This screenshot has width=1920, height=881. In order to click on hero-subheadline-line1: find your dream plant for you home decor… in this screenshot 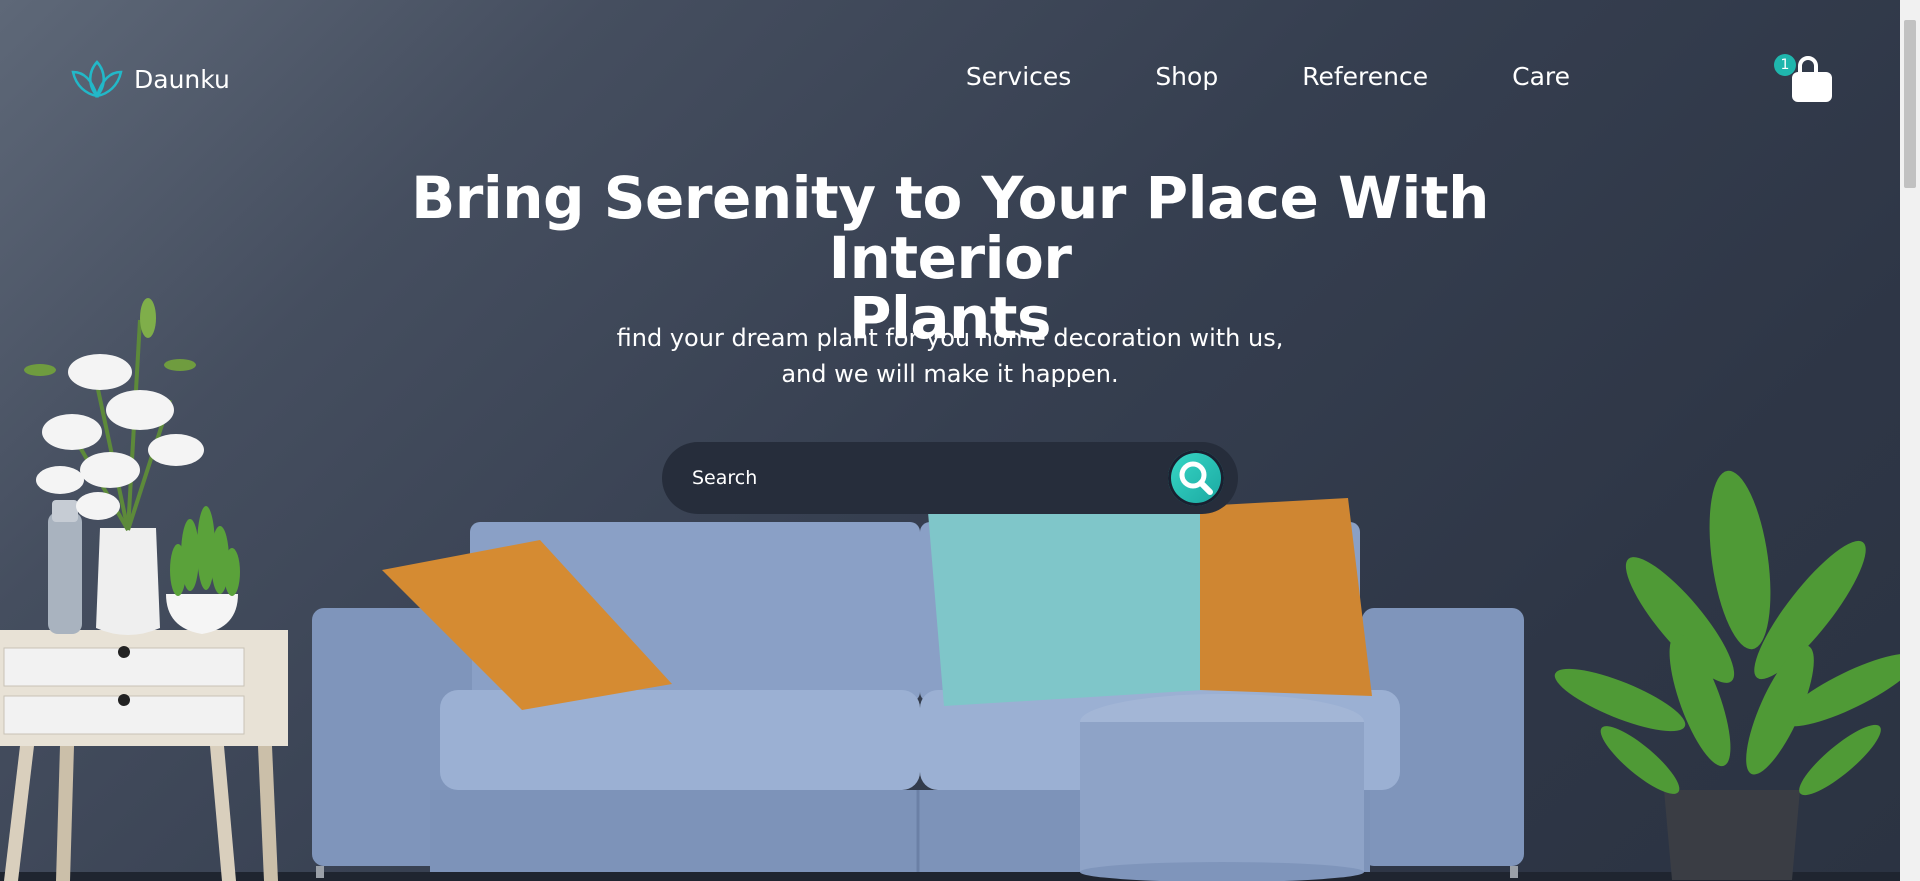, I will do `click(950, 338)`.